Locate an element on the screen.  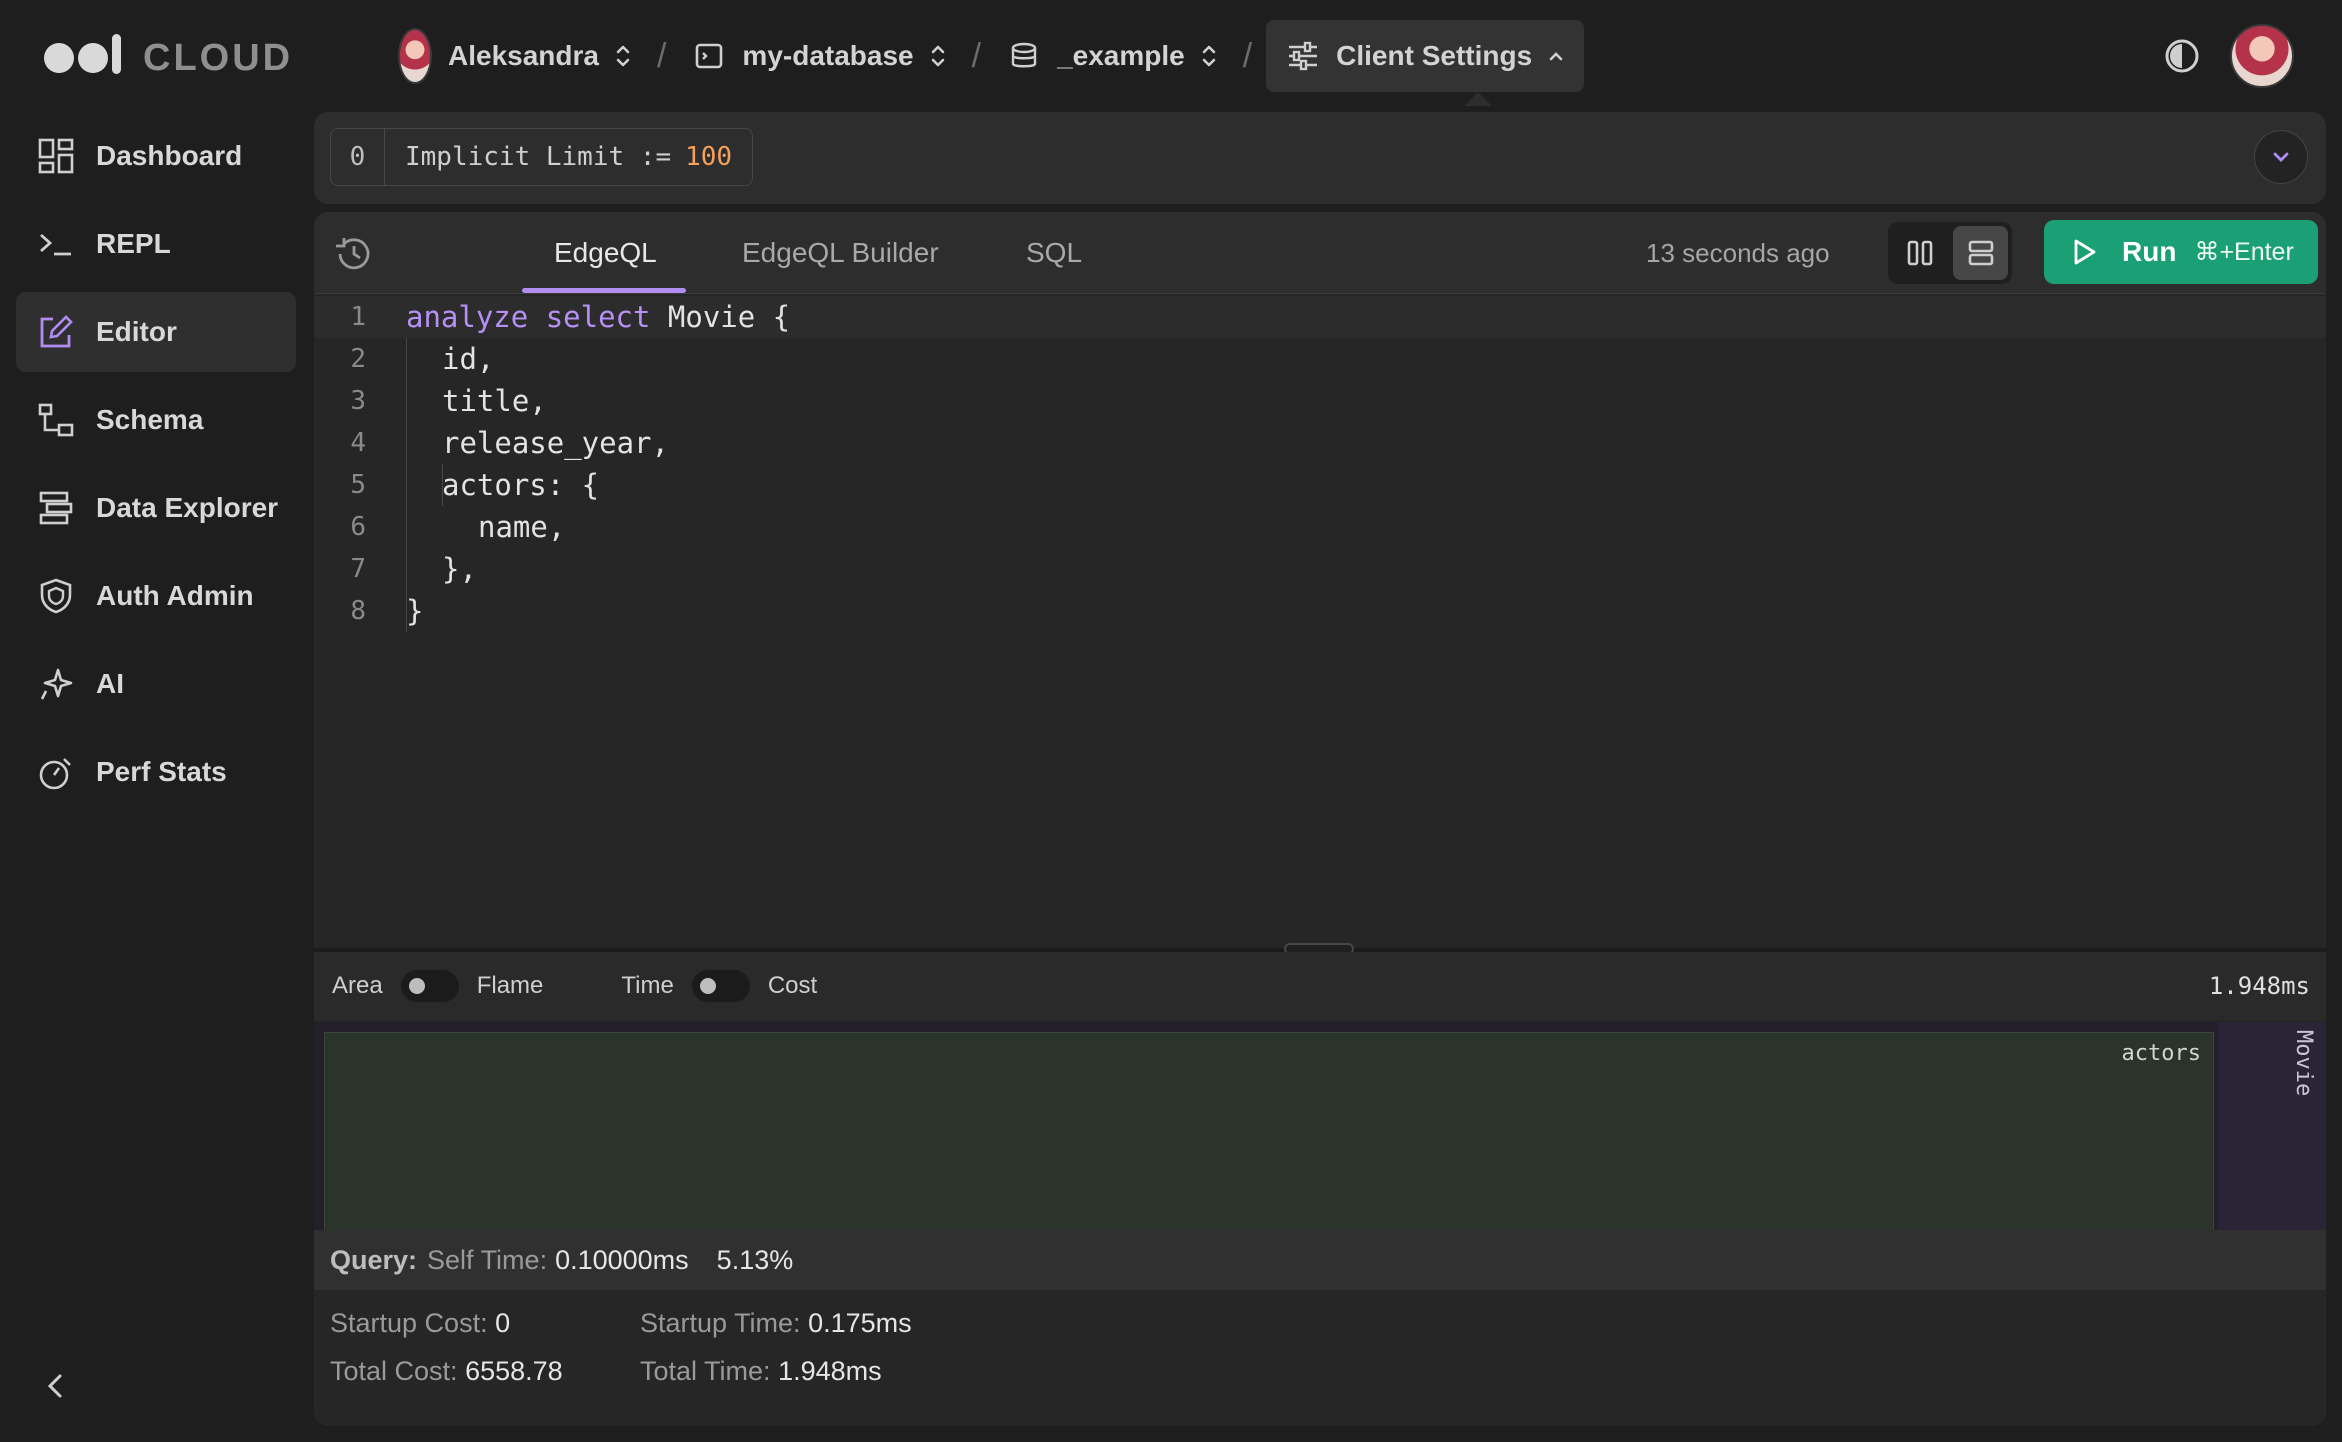
flame-node-label: actors is located at coordinates (2161, 1053).